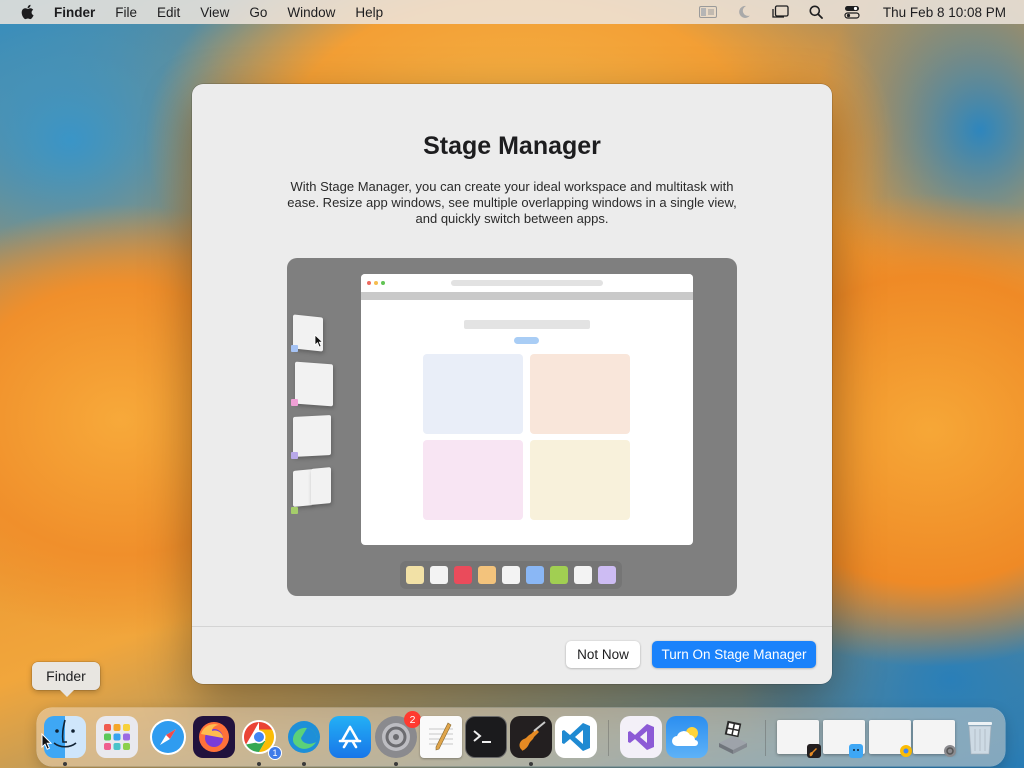  What do you see at coordinates (369, 283) in the screenshot?
I see `close-dot` at bounding box center [369, 283].